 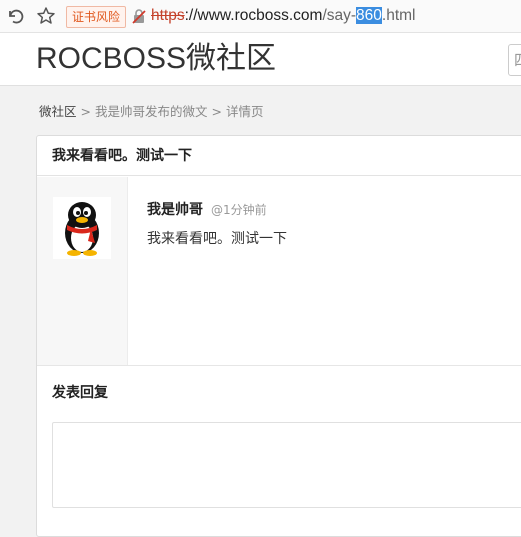 What do you see at coordinates (514, 60) in the screenshot?
I see `search-input: 四` at bounding box center [514, 60].